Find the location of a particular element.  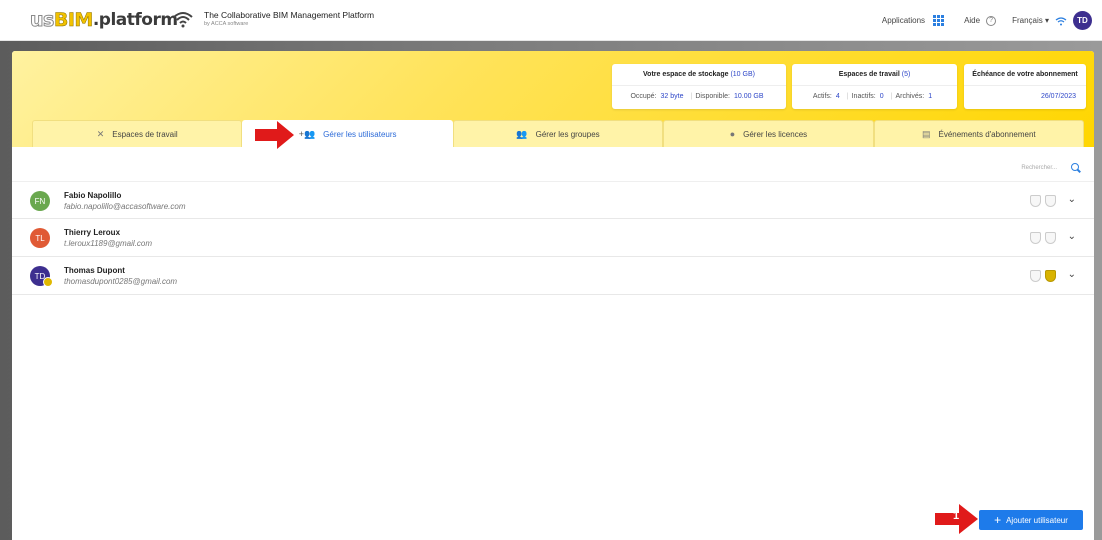

storage-size: (10 GB) is located at coordinates (742, 74).